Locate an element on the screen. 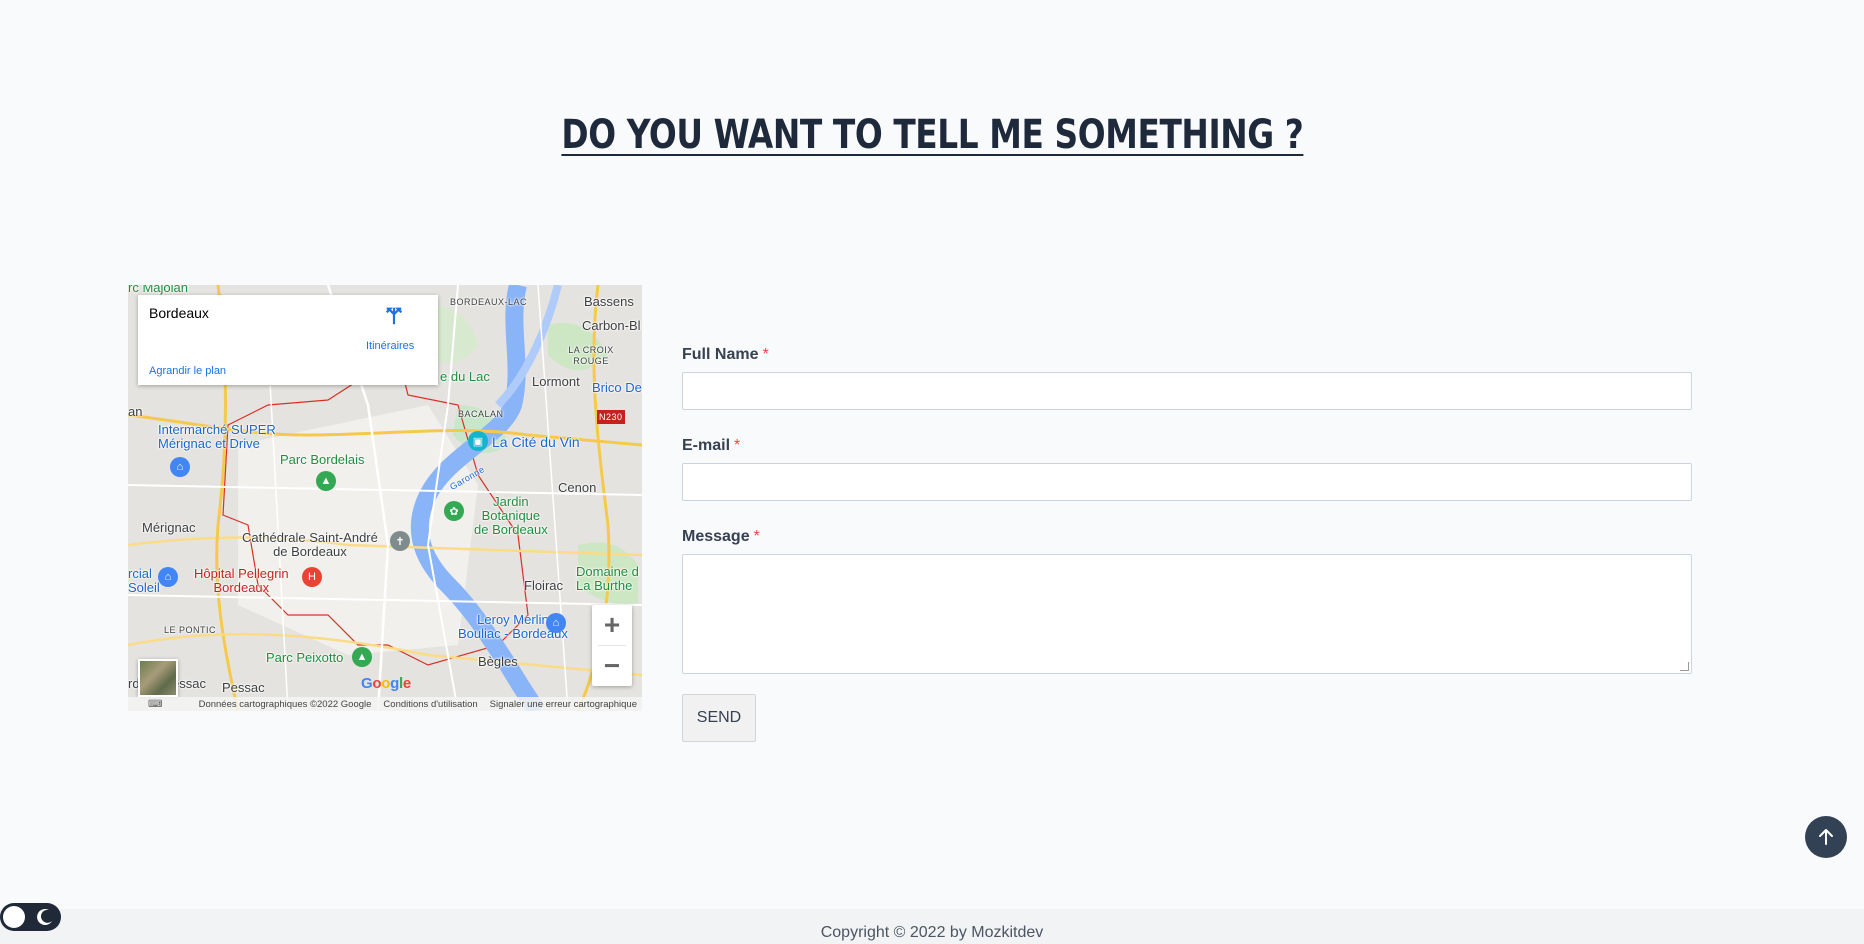 The width and height of the screenshot is (1864, 944). keyboard-icon: ⌨ is located at coordinates (155, 704).